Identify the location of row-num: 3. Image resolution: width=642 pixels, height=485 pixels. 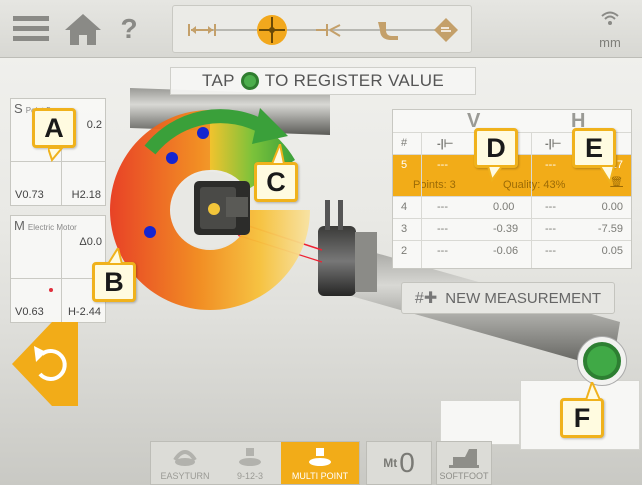
(404, 229).